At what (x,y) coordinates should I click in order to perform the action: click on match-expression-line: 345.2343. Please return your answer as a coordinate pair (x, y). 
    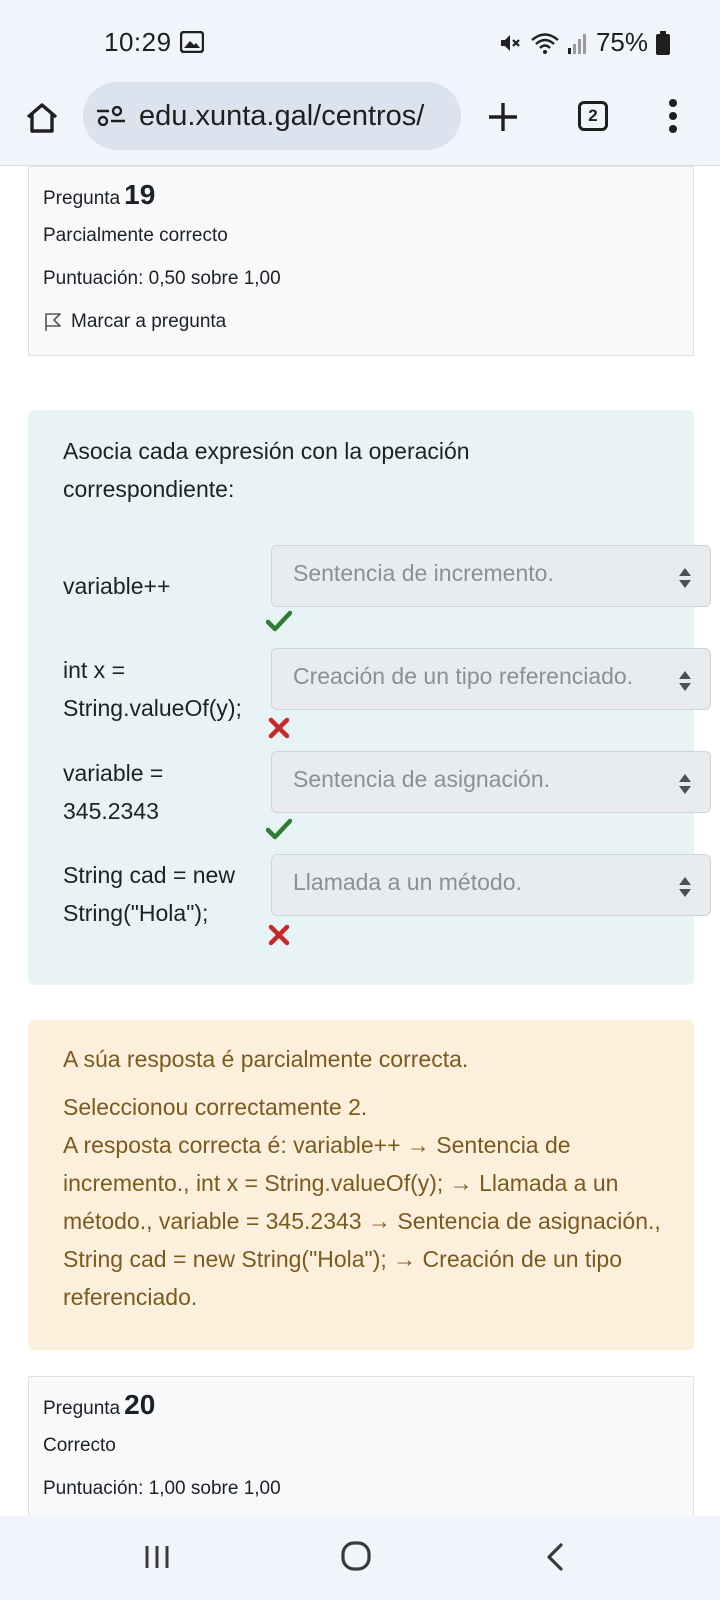
    Looking at the image, I should click on (111, 811).